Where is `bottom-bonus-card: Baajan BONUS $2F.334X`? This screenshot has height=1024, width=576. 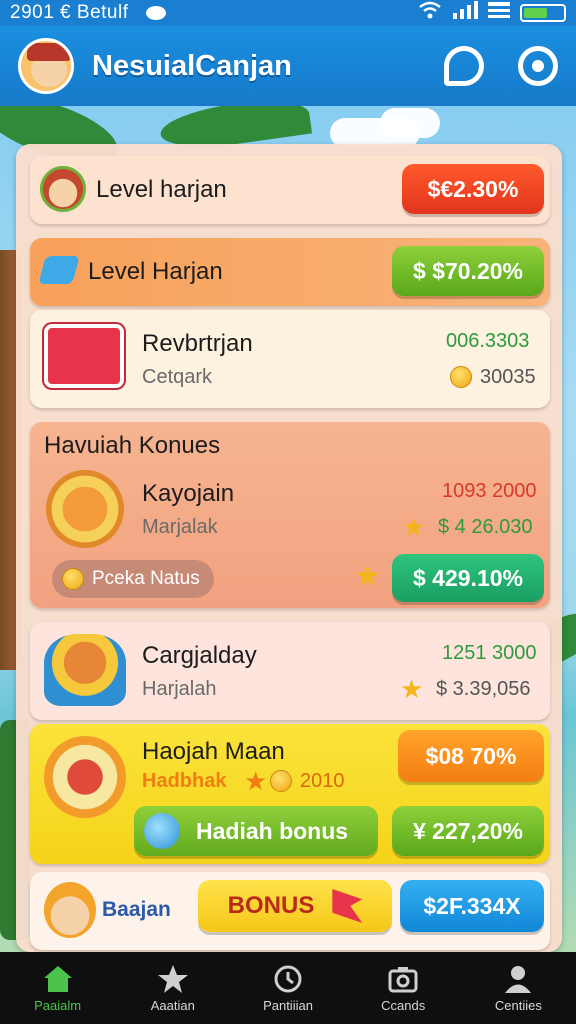
bottom-bonus-card: Baajan BONUS $2F.334X is located at coordinates (290, 911).